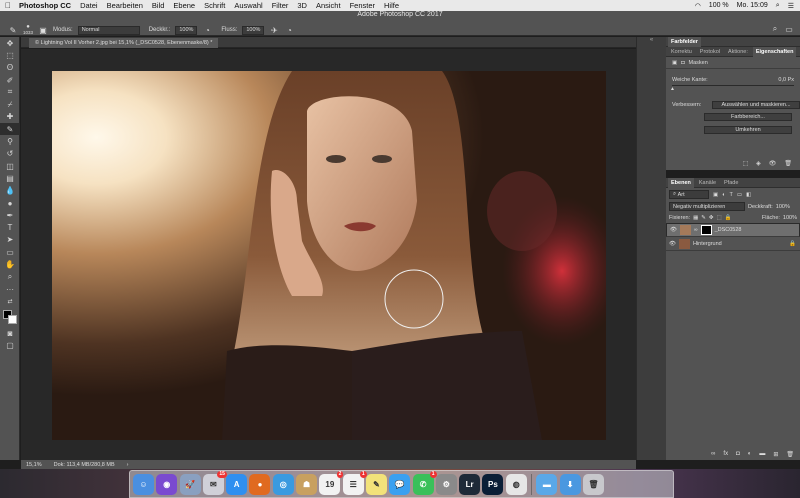  I want to click on quick-selection-tool-icon: ✐, so click(10, 80).